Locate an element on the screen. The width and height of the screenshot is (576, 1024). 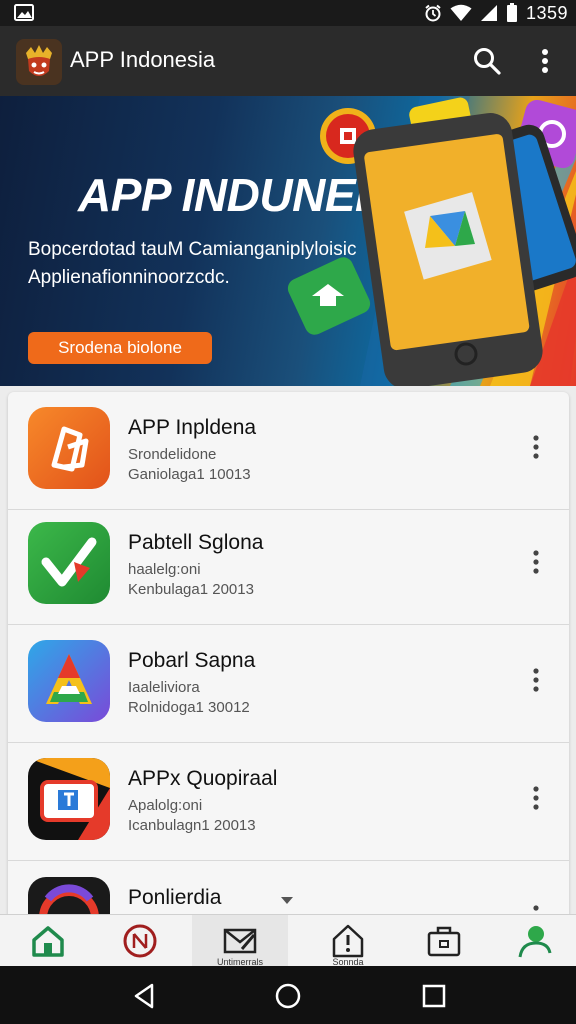
app-meta-secondary: Kenbulaga1 20013 is located at coordinates (191, 589).